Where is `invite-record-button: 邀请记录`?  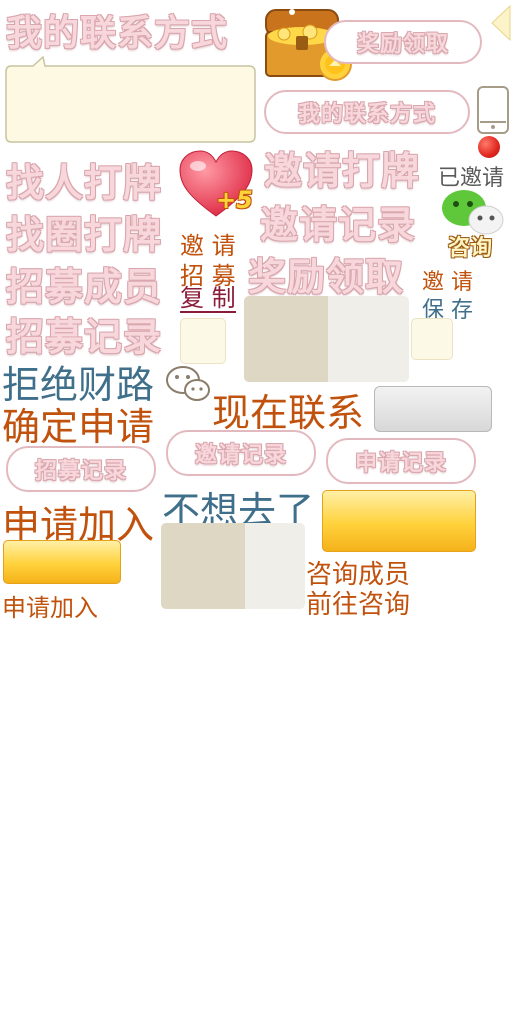
invite-record-button: 邀请记录 is located at coordinates (241, 453).